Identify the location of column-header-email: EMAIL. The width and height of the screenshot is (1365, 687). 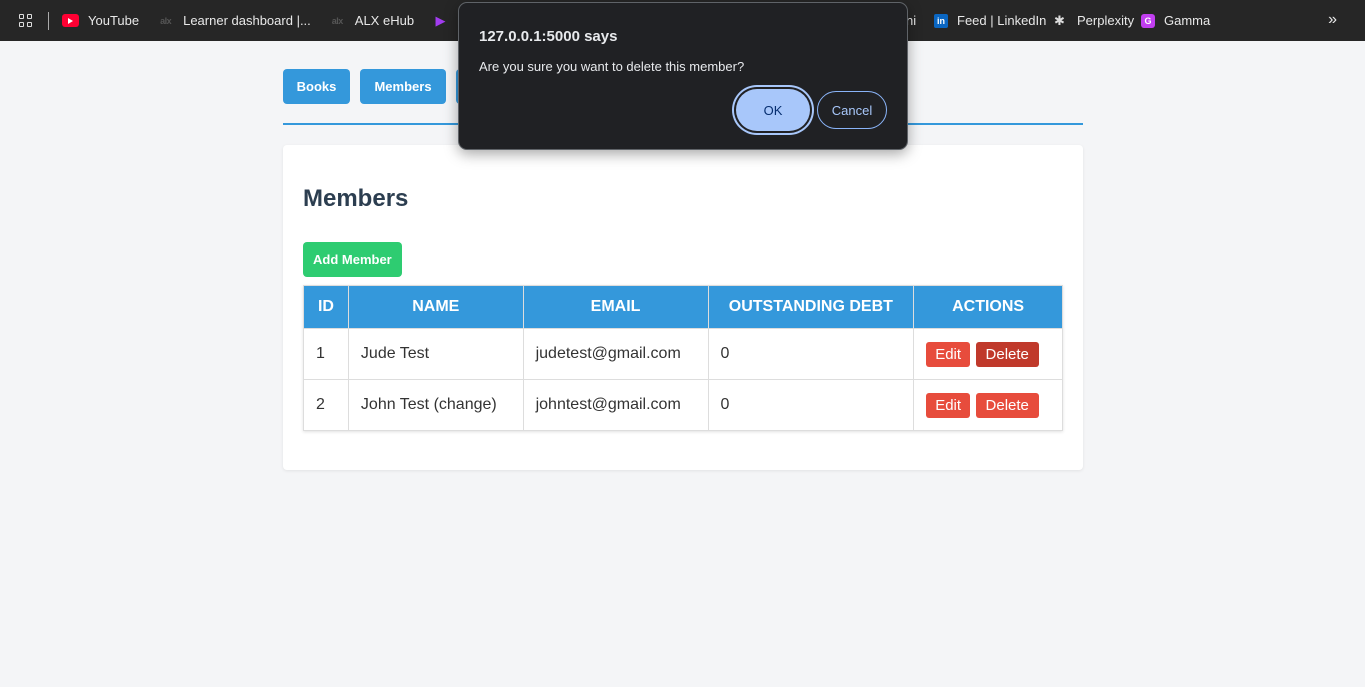
(615, 307).